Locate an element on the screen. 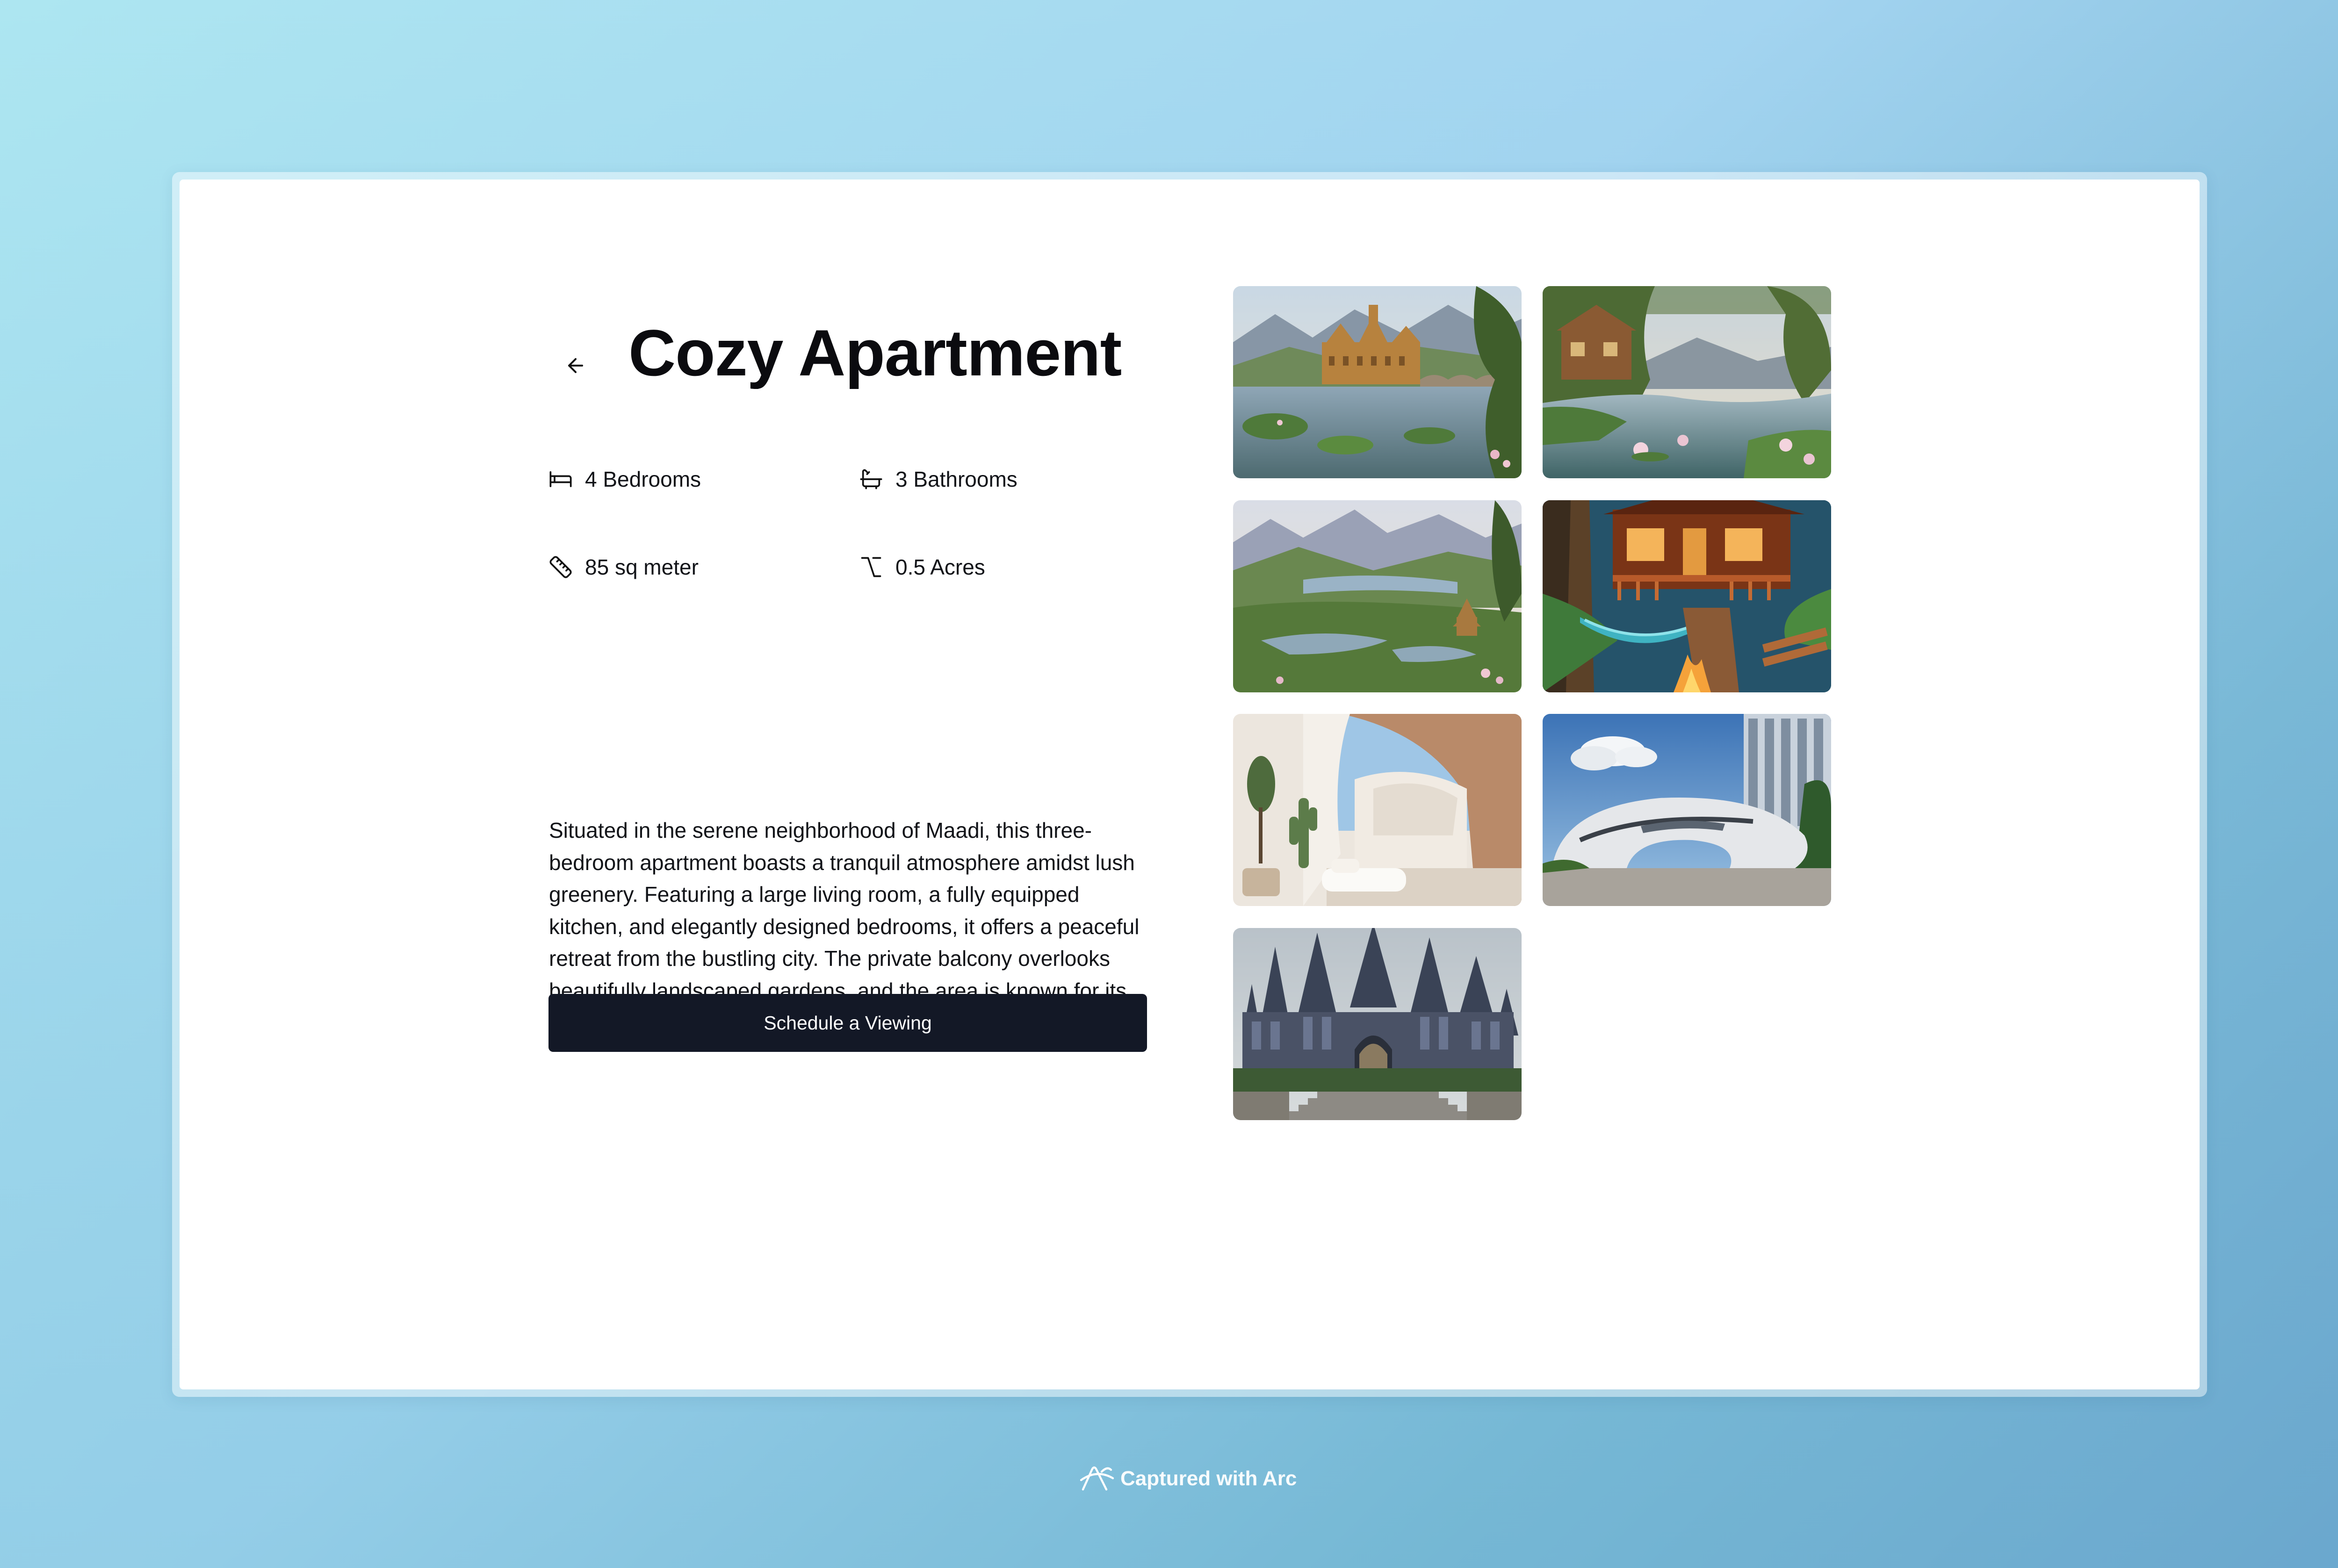 Image resolution: width=2338 pixels, height=1568 pixels. feature-bathrooms: 3 Bathrooms is located at coordinates (938, 479).